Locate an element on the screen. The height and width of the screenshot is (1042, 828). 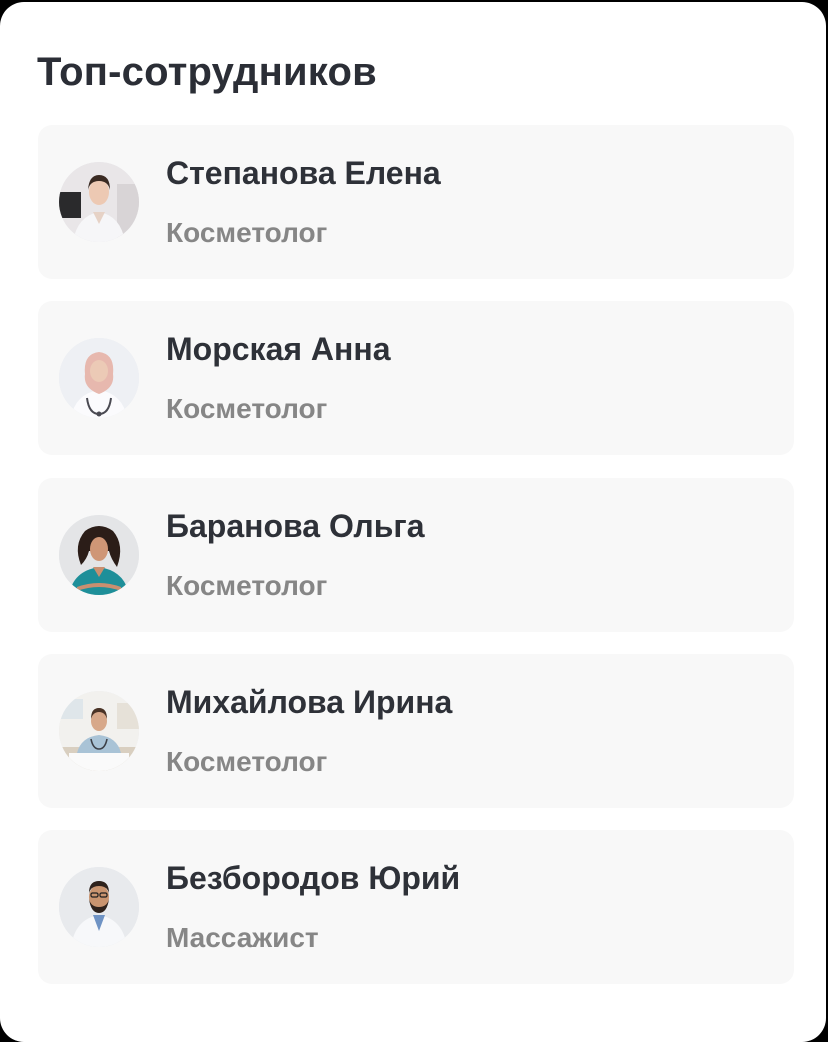
woman-teal-scrubs-portrait-icon is located at coordinates (99, 555).